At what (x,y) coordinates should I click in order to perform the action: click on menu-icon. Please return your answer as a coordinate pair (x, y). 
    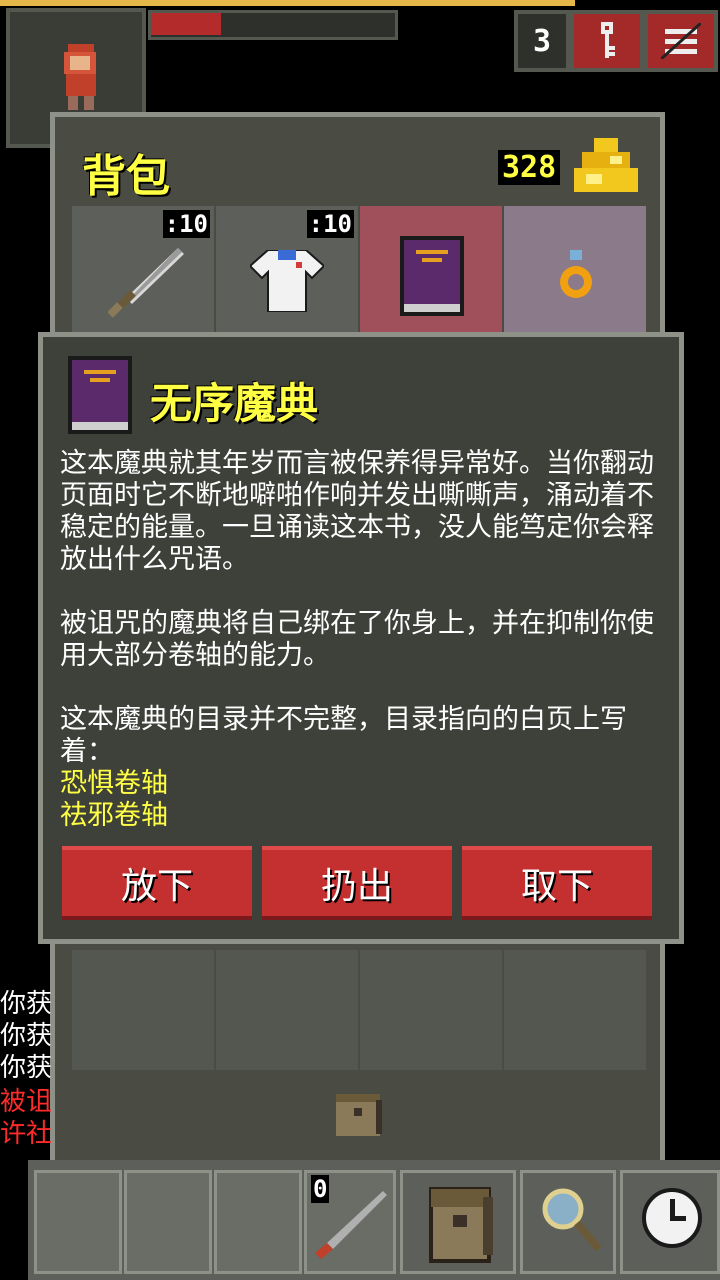
    Looking at the image, I should click on (681, 41).